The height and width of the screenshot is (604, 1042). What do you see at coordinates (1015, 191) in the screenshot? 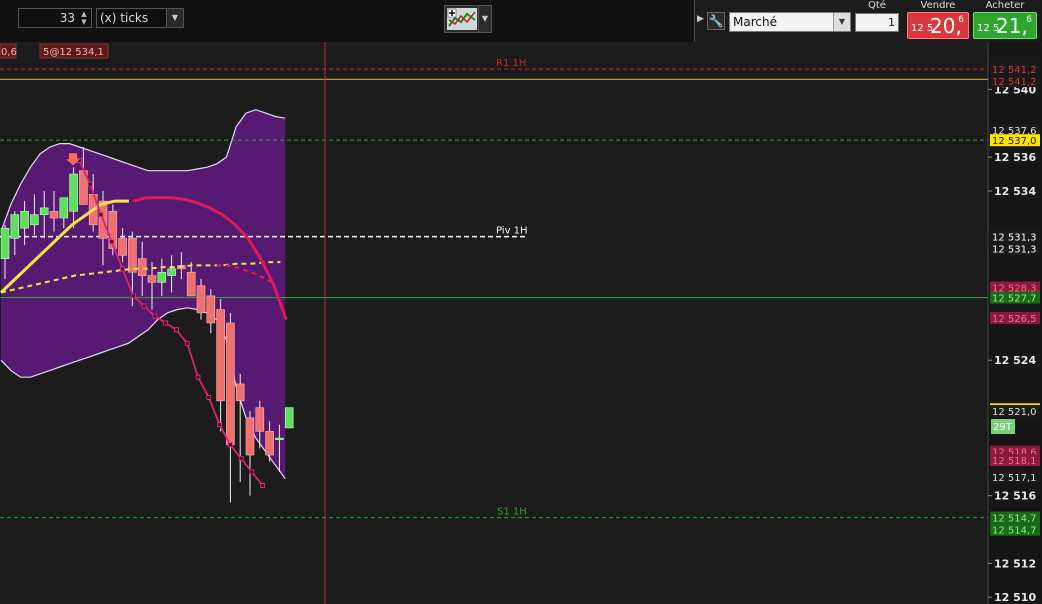
I see `axis-tick-label: 12 534` at bounding box center [1015, 191].